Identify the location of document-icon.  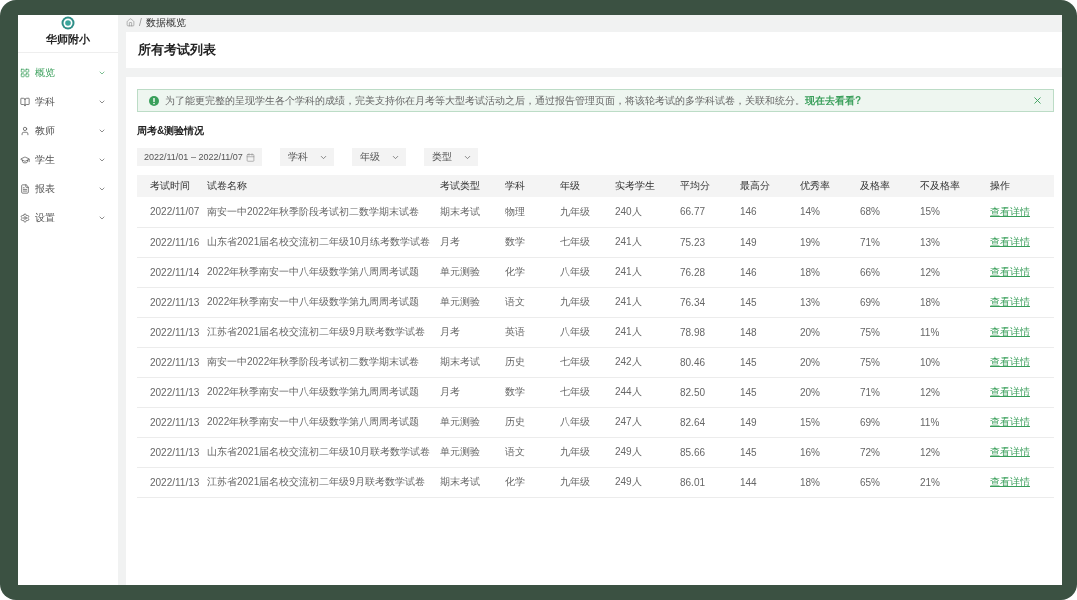
(25, 188).